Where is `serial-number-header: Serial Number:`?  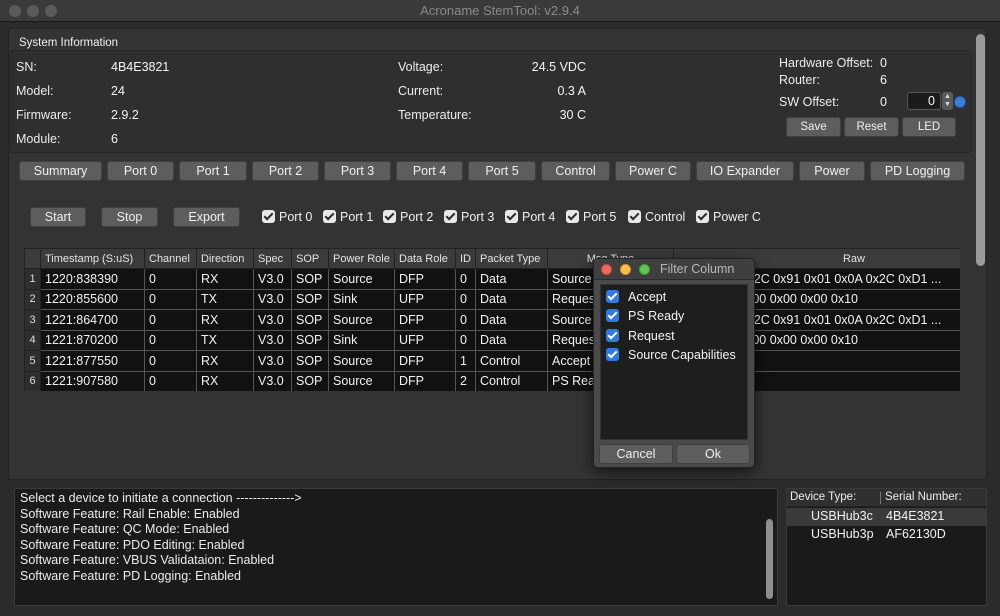 serial-number-header: Serial Number: is located at coordinates (923, 497).